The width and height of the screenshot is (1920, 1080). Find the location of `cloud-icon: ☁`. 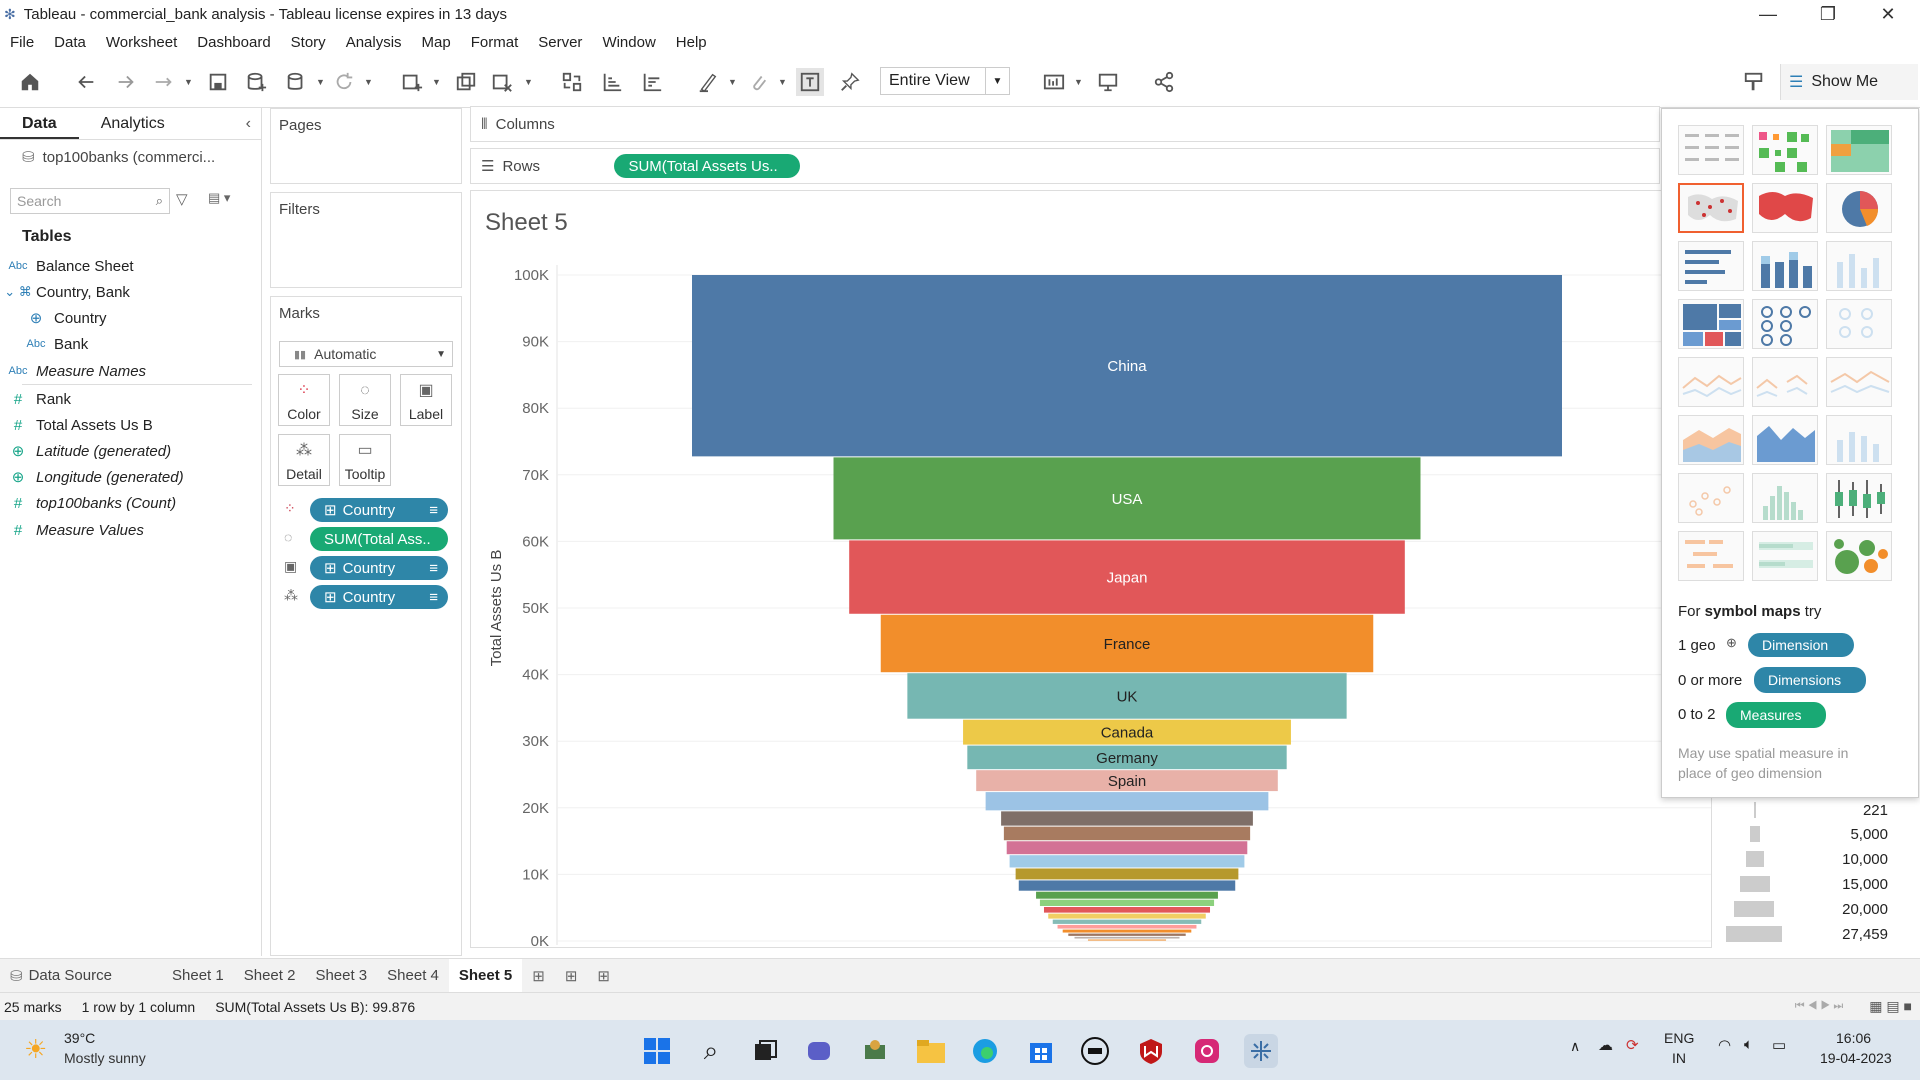

cloud-icon: ☁ is located at coordinates (1605, 1045).